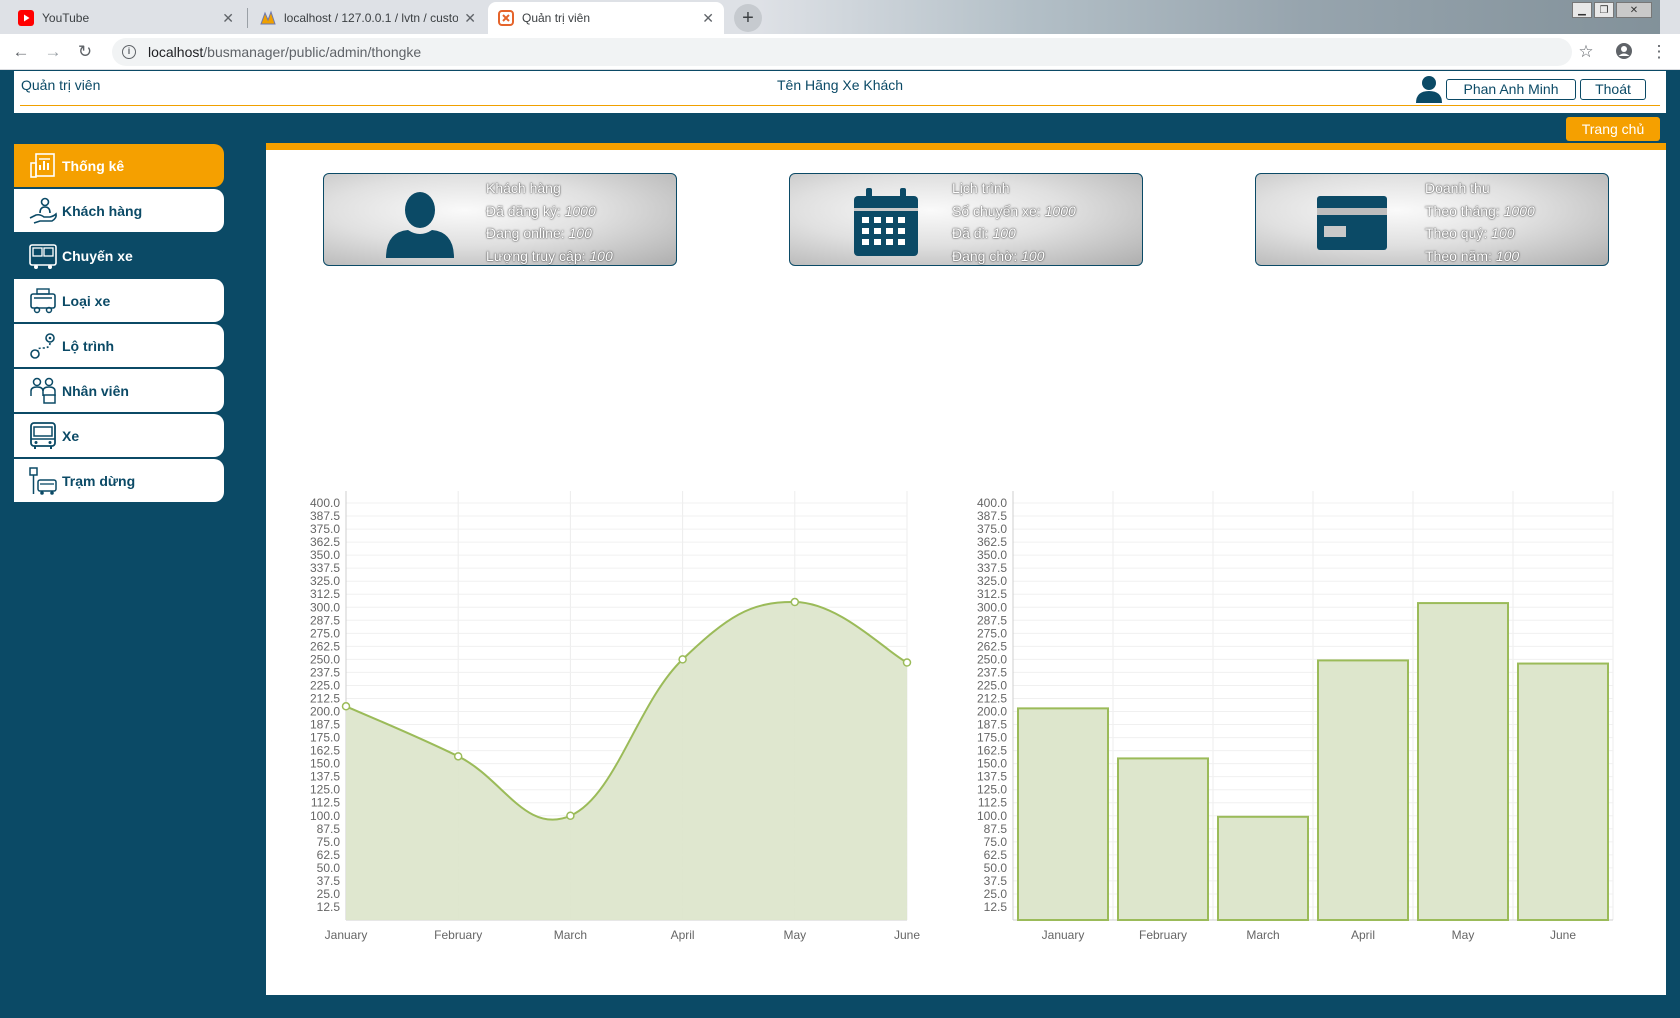  Describe the element at coordinates (1624, 52) in the screenshot. I see `profile-icon` at that location.